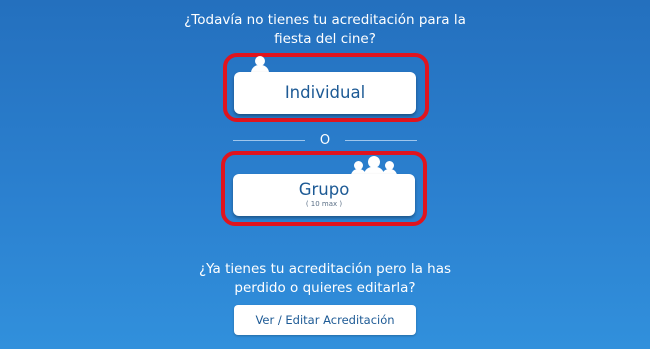 The width and height of the screenshot is (650, 349). What do you see at coordinates (325, 39) in the screenshot?
I see `question-line: fiesta del cine?` at bounding box center [325, 39].